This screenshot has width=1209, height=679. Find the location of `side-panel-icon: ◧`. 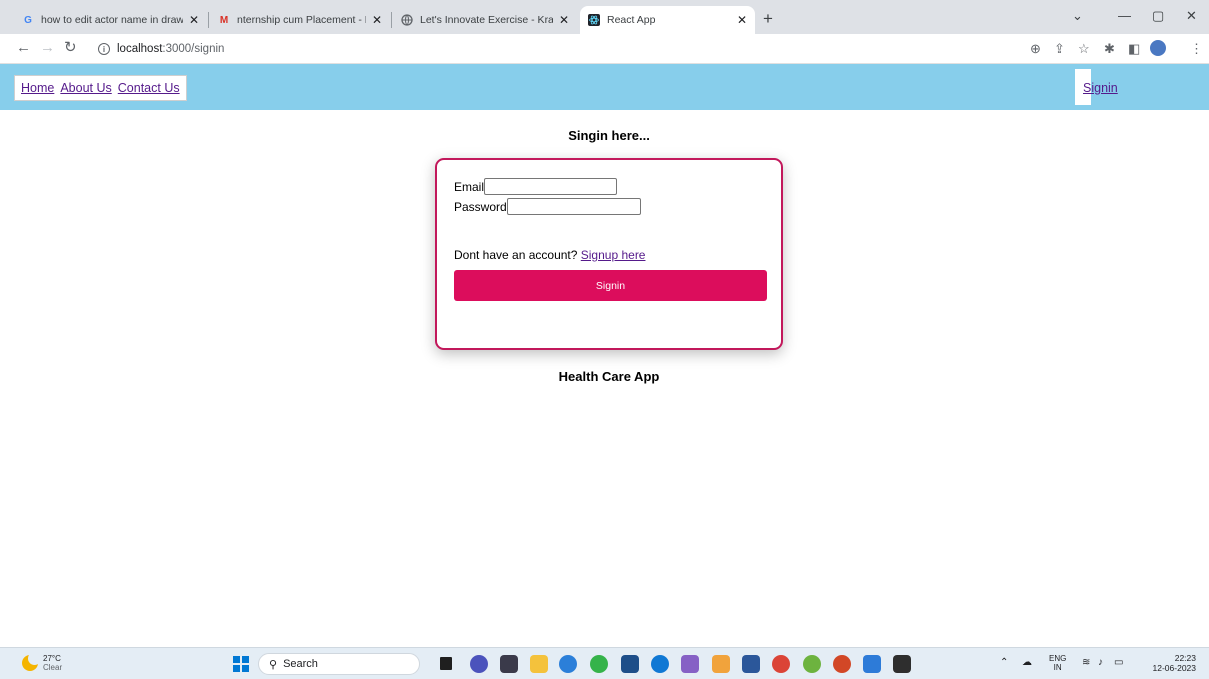

side-panel-icon: ◧ is located at coordinates (1134, 49).